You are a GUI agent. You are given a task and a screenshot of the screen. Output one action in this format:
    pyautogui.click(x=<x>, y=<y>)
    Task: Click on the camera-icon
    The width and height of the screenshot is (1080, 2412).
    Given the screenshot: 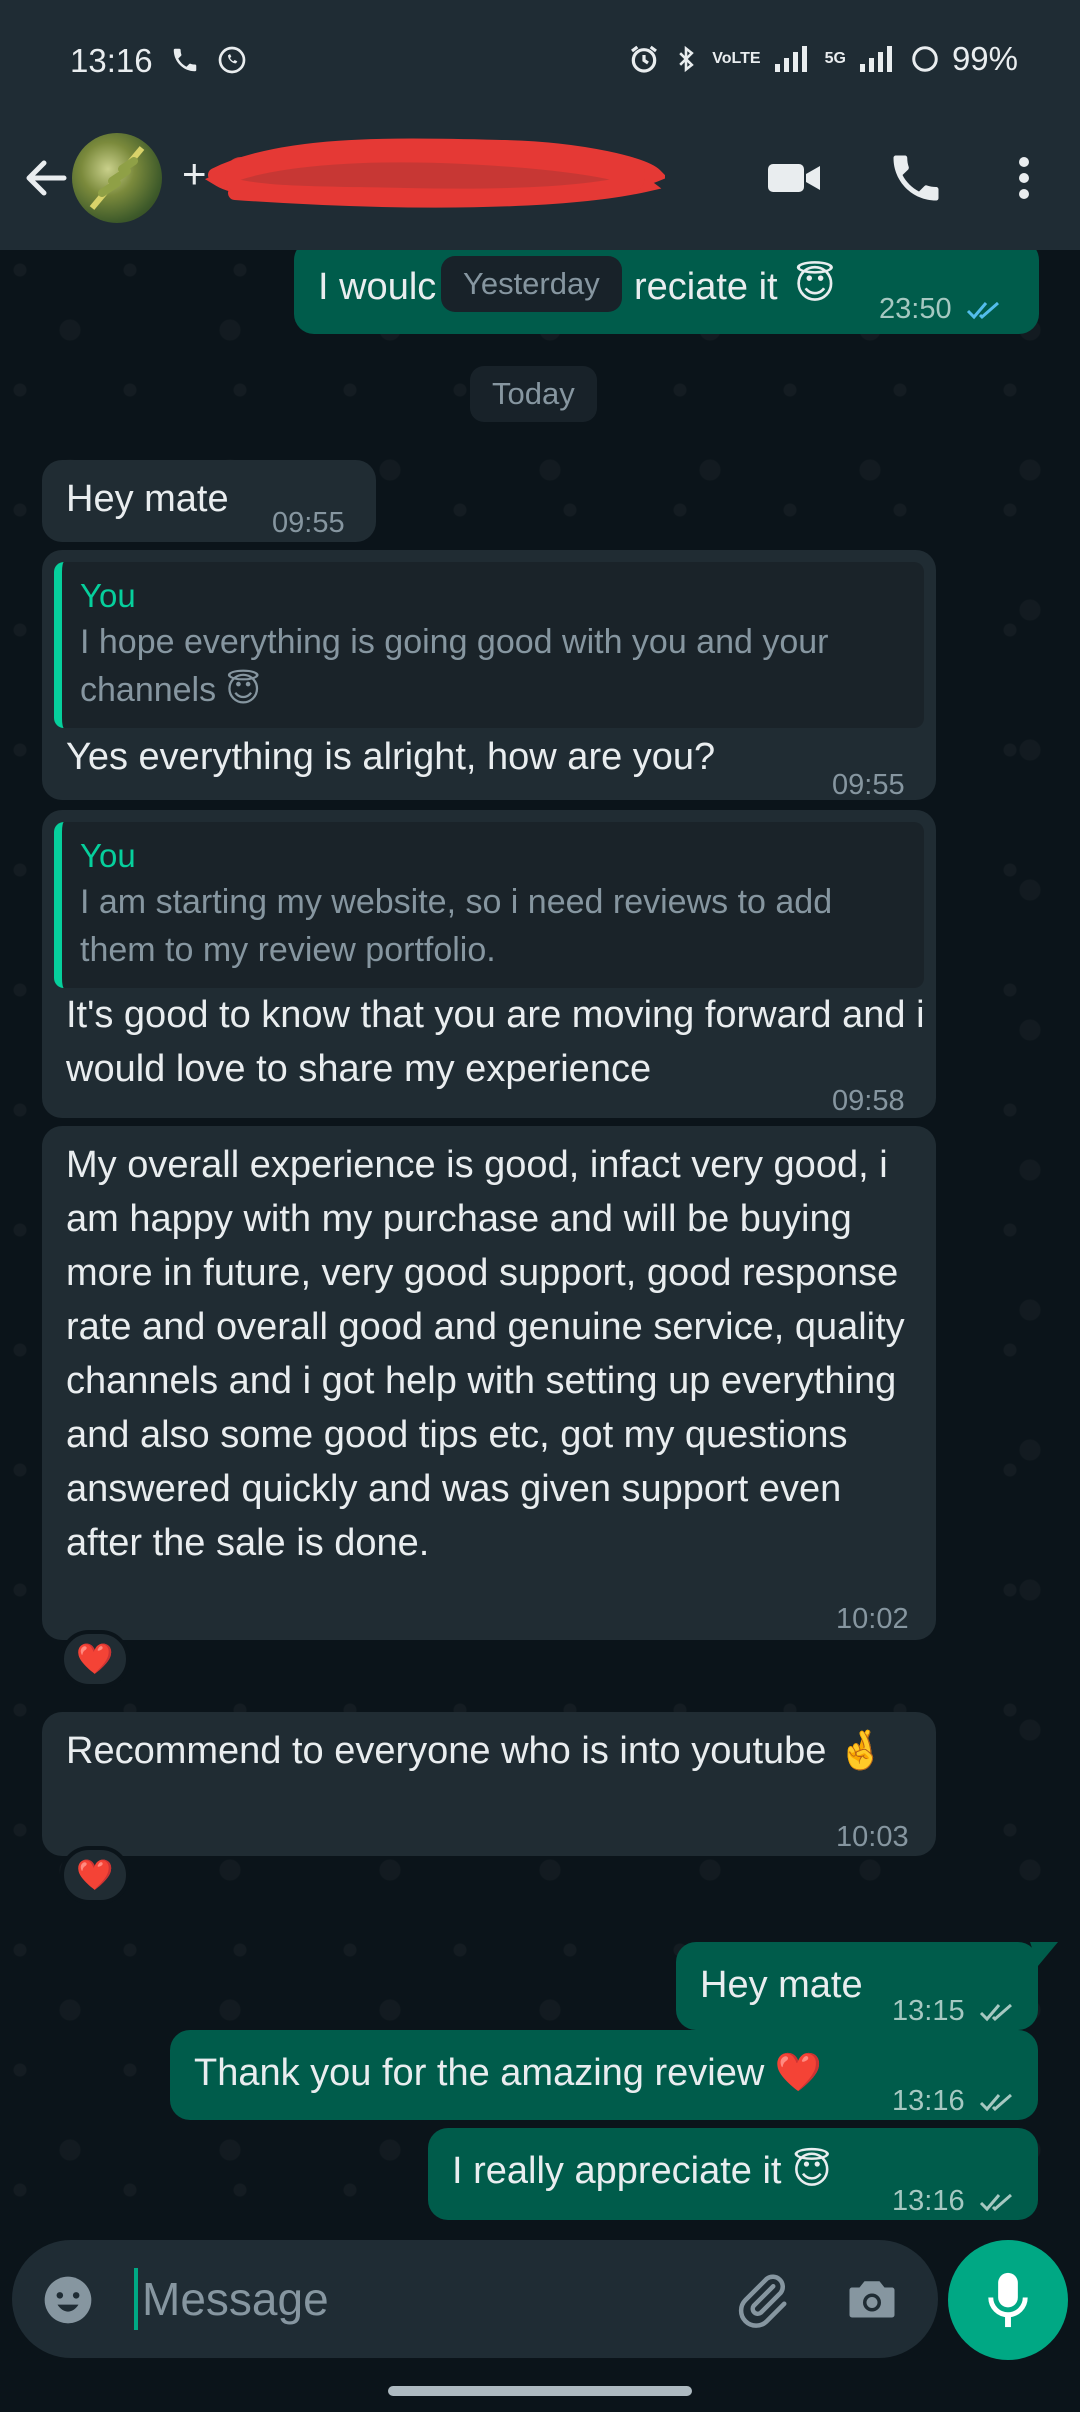 What is the action you would take?
    pyautogui.click(x=872, y=2300)
    